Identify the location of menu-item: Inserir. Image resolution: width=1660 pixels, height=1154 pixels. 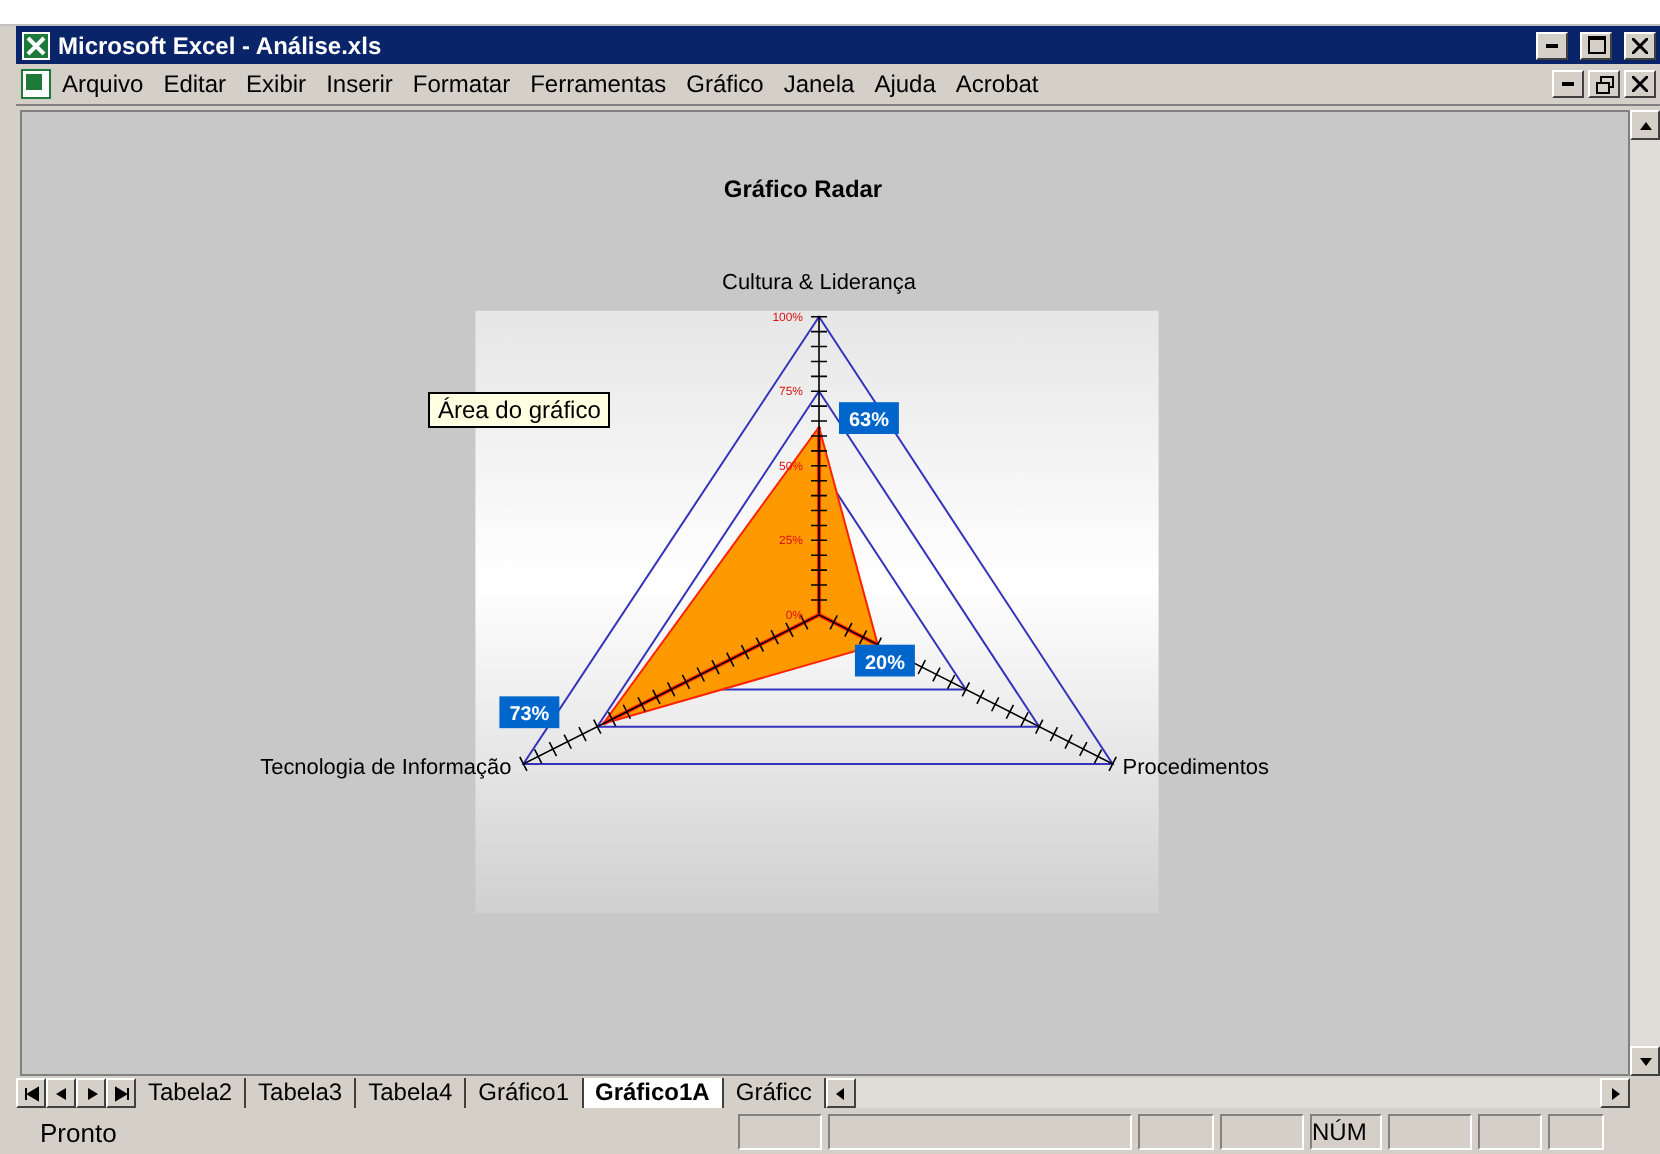
(359, 84).